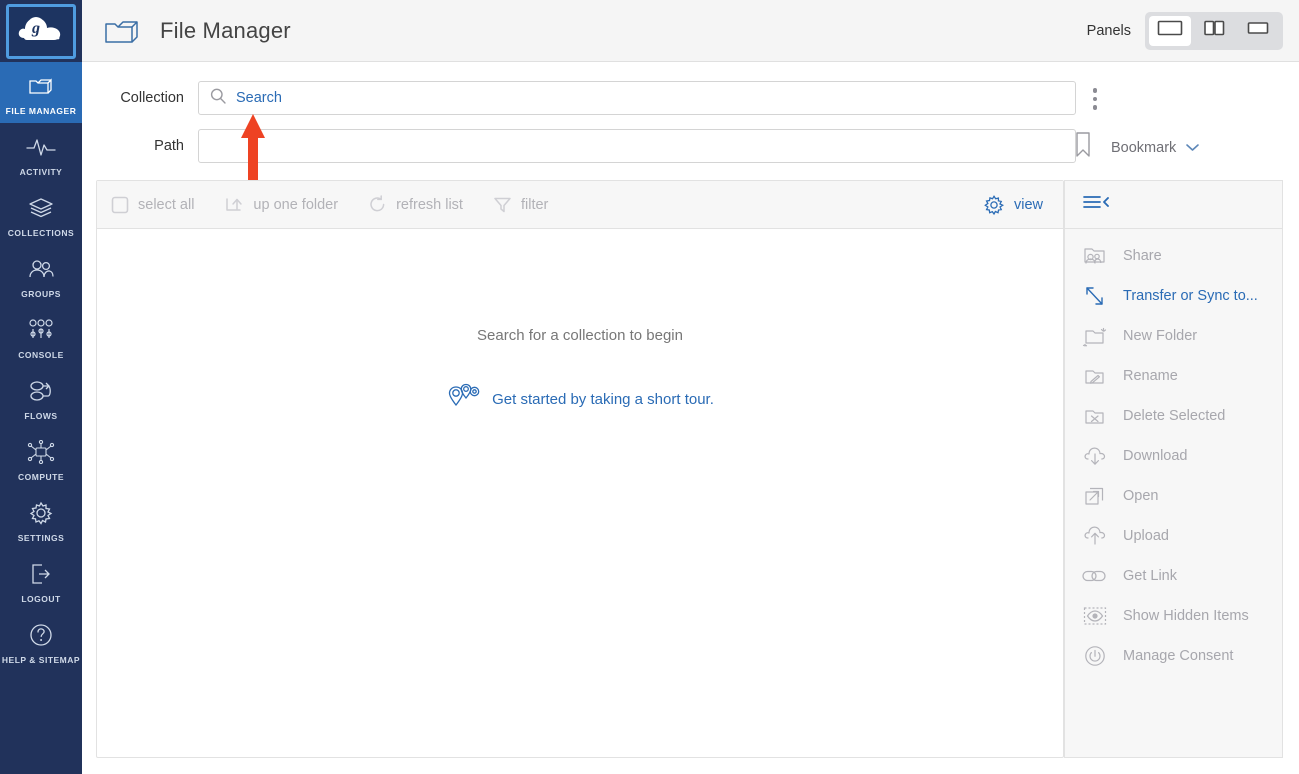 This screenshot has height=774, width=1299. Describe the element at coordinates (41, 574) in the screenshot. I see `logout-arrow-icon` at that location.